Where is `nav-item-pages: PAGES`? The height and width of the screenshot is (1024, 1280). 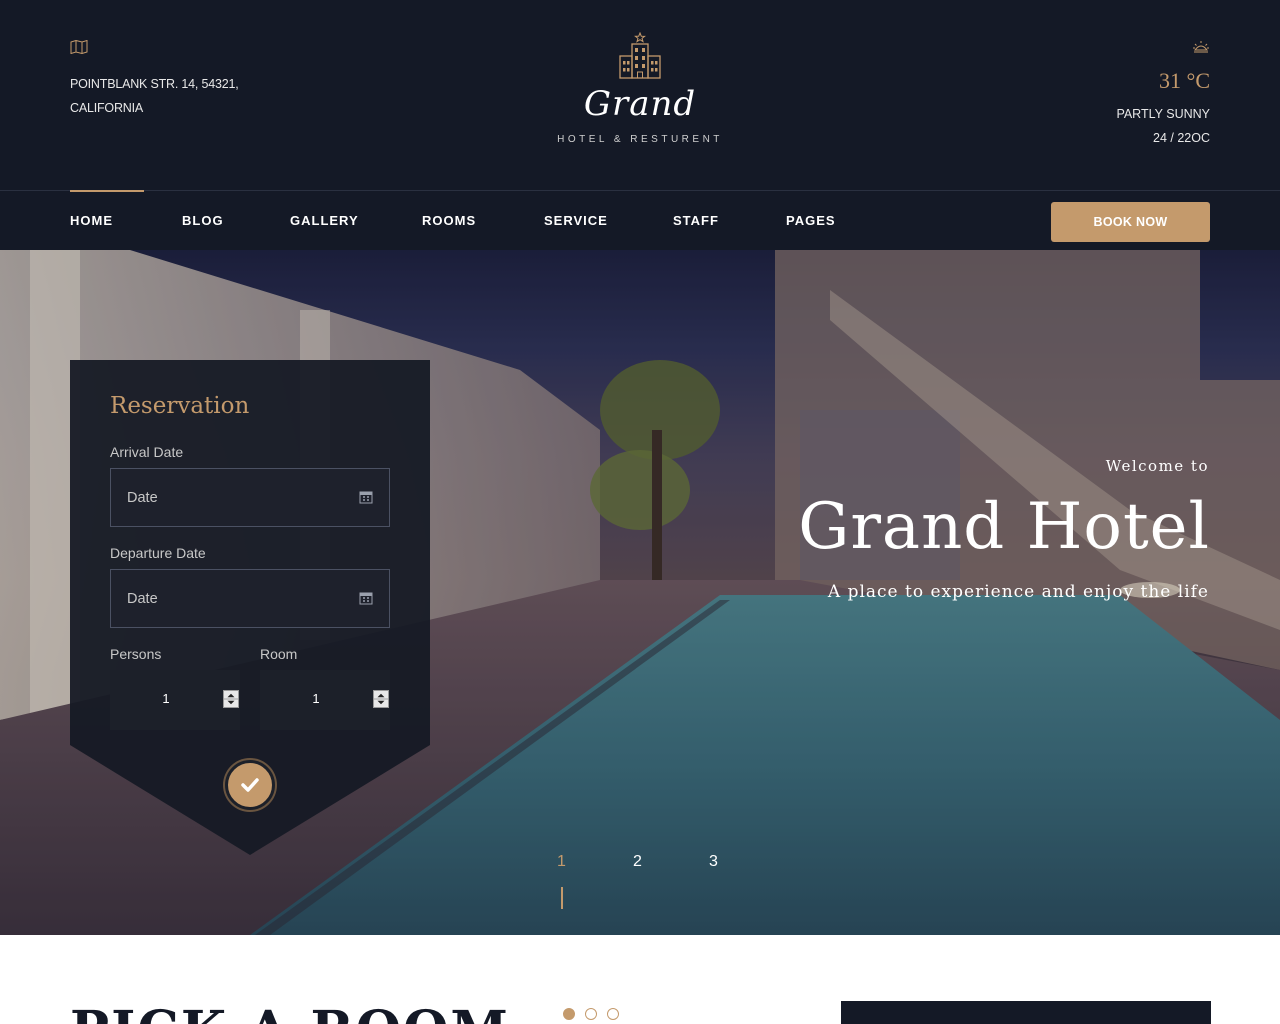 nav-item-pages: PAGES is located at coordinates (811, 221).